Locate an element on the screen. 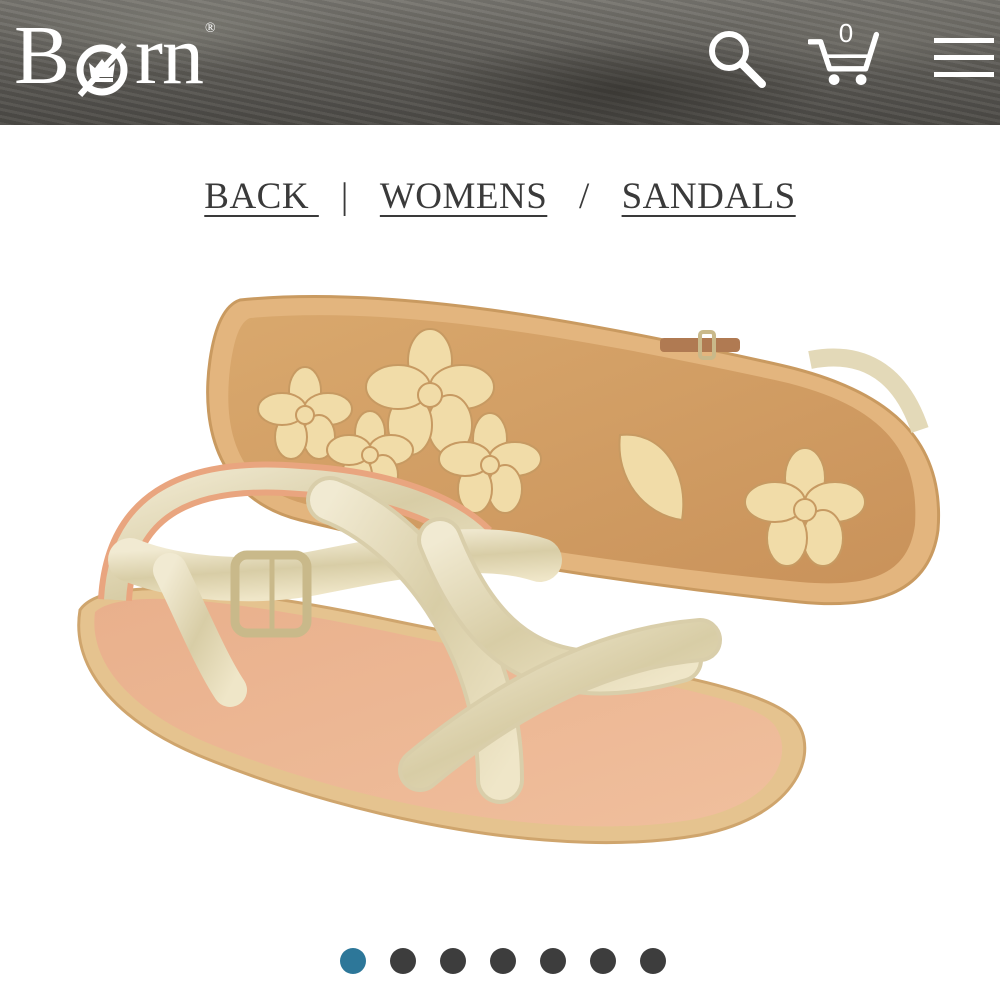  logo-letter-b: B is located at coordinates (42, 55).